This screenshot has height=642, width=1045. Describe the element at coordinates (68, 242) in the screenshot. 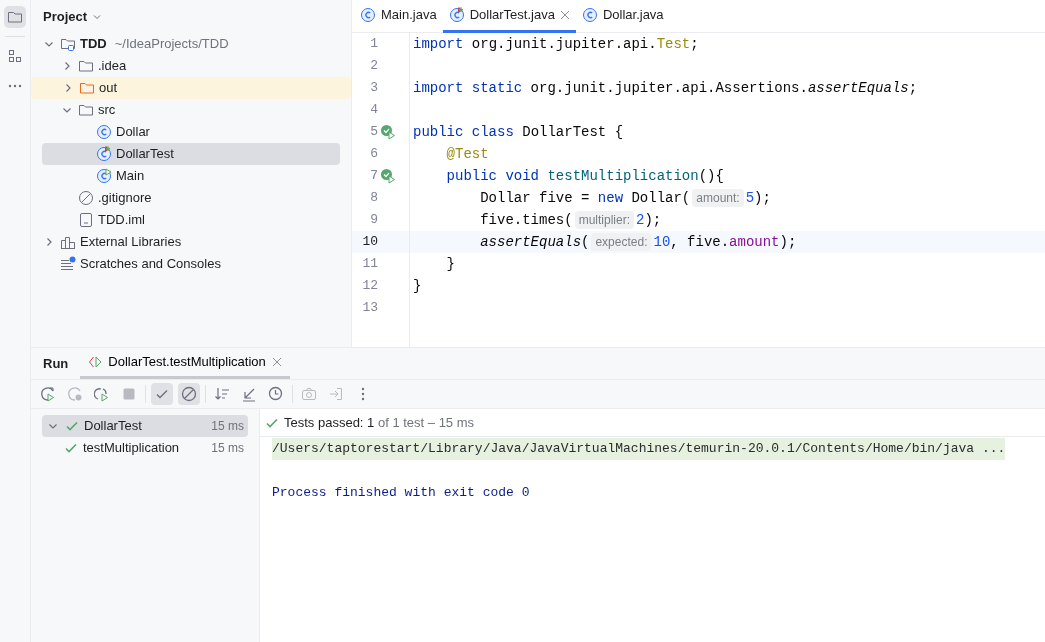

I see `library-icon` at that location.